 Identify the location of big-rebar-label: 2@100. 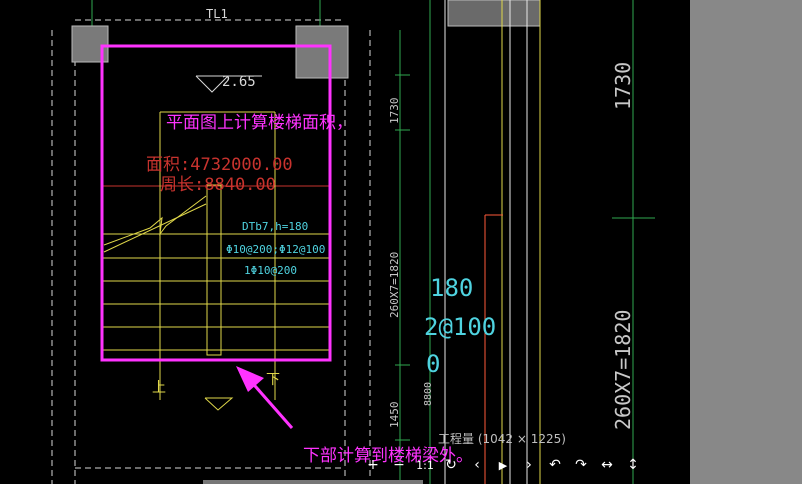
(460, 327).